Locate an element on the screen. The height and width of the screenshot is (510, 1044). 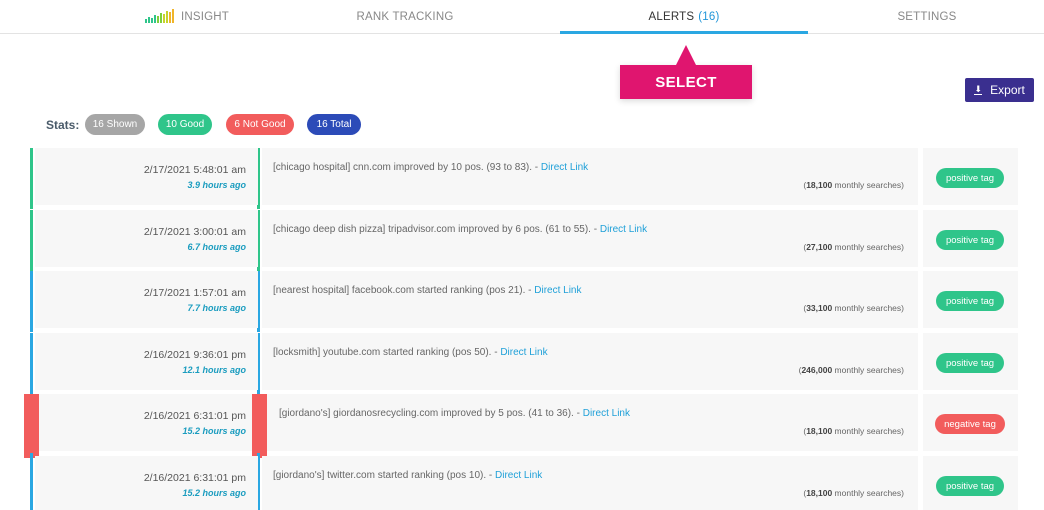
tab-rank-tracking-label: RANK TRACKING is located at coordinates (405, 17).